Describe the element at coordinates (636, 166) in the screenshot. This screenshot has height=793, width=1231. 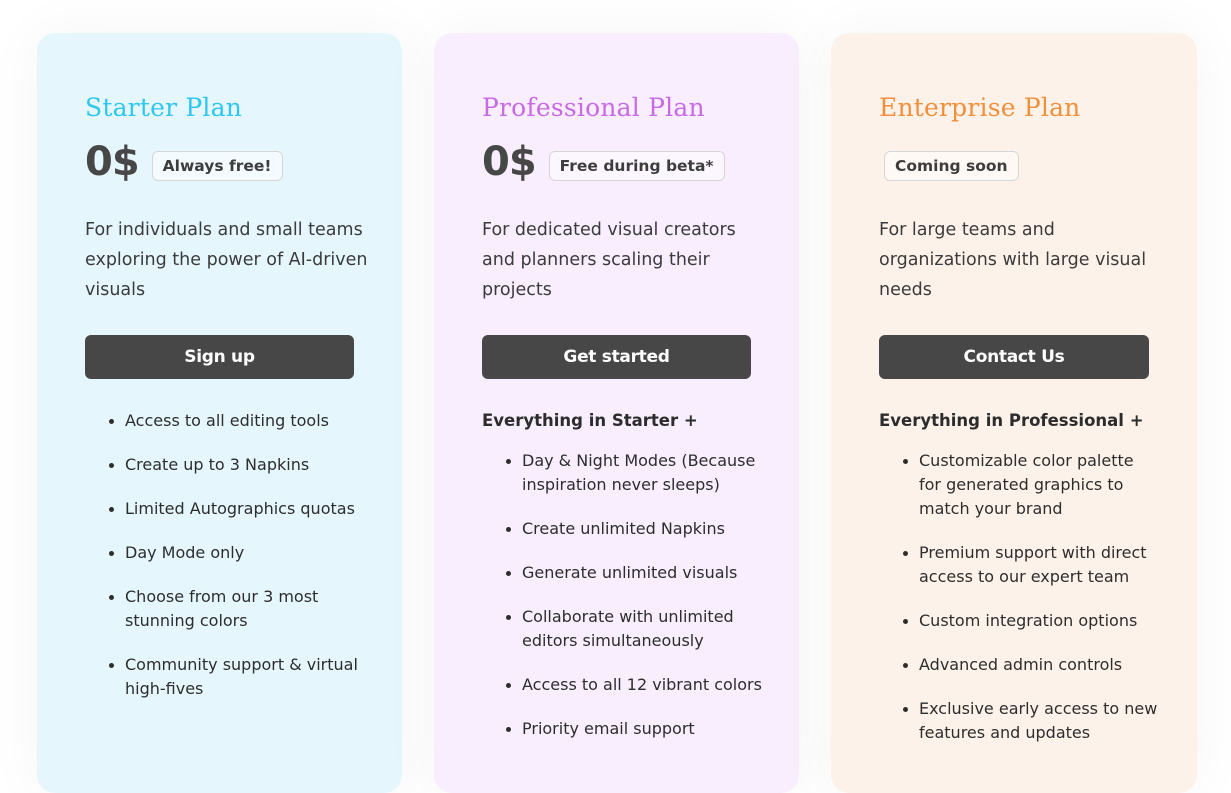
I see `plan-badge: Free during beta*` at that location.